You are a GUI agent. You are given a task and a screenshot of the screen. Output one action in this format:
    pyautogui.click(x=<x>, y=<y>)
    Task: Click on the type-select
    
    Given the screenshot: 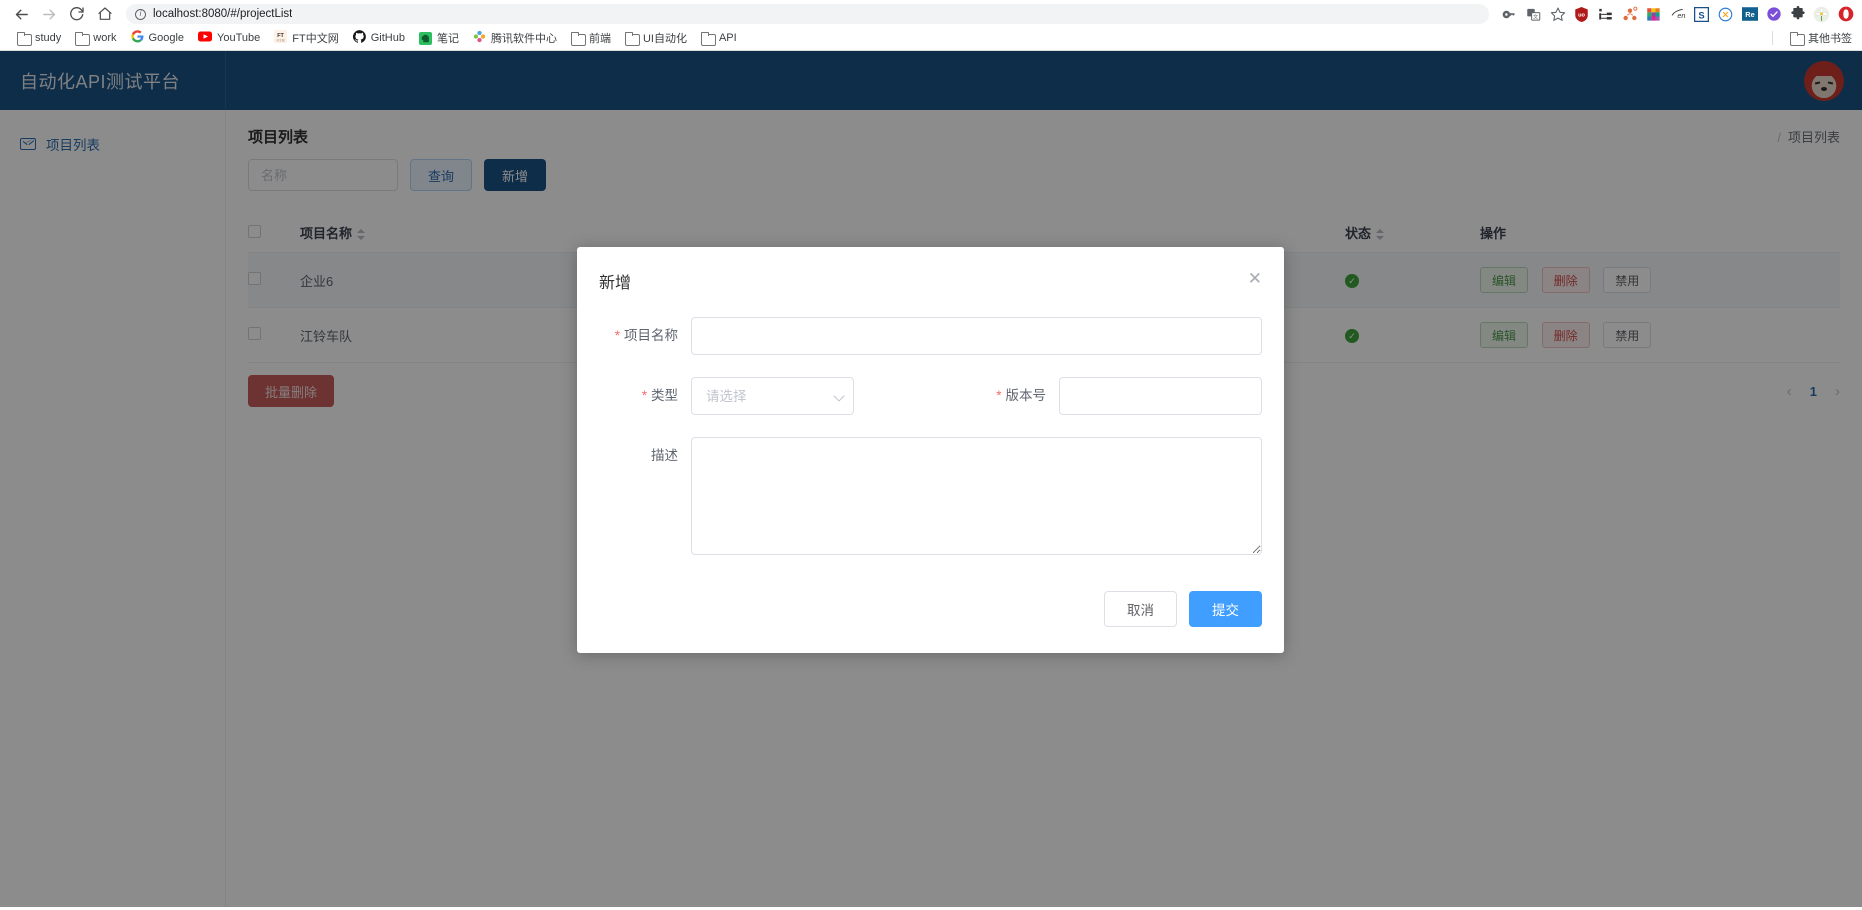 What is the action you would take?
    pyautogui.click(x=772, y=396)
    